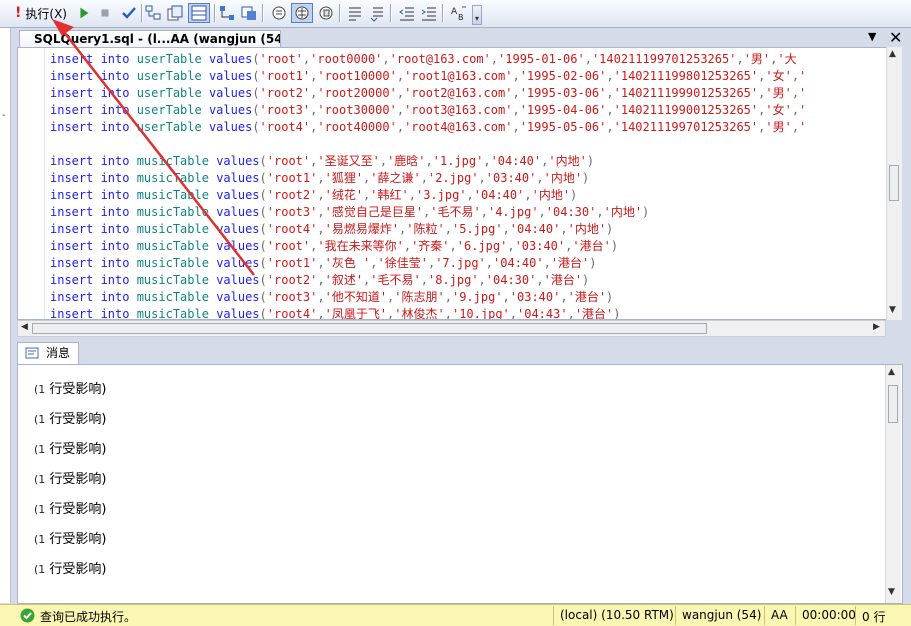 This screenshot has height=626, width=911. Describe the element at coordinates (429, 13) in the screenshot. I see `increase-indent-button` at that location.